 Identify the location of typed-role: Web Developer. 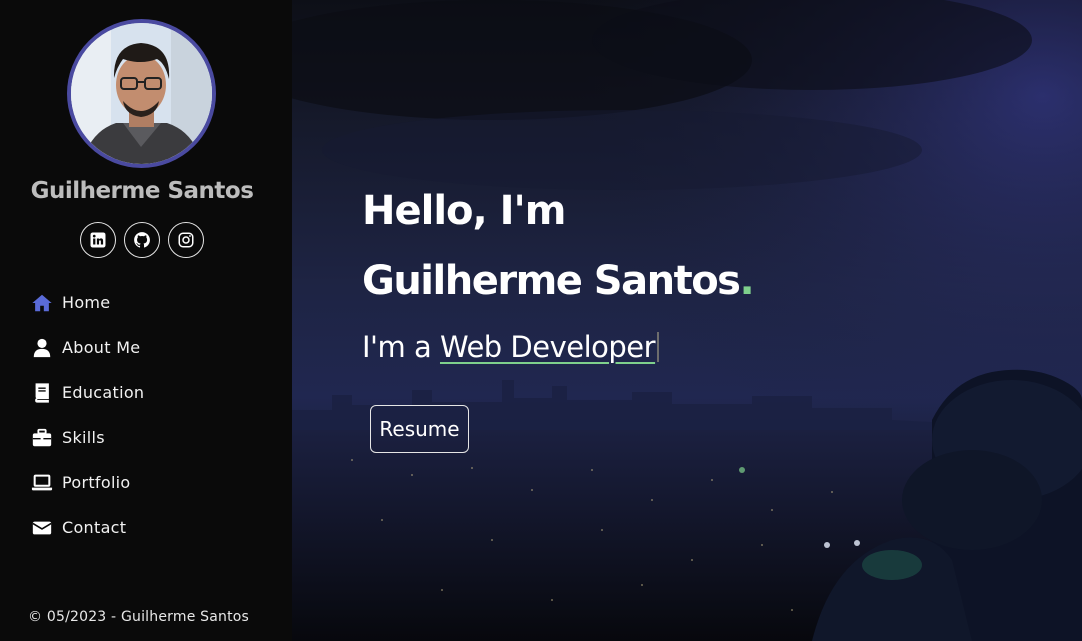
(547, 347).